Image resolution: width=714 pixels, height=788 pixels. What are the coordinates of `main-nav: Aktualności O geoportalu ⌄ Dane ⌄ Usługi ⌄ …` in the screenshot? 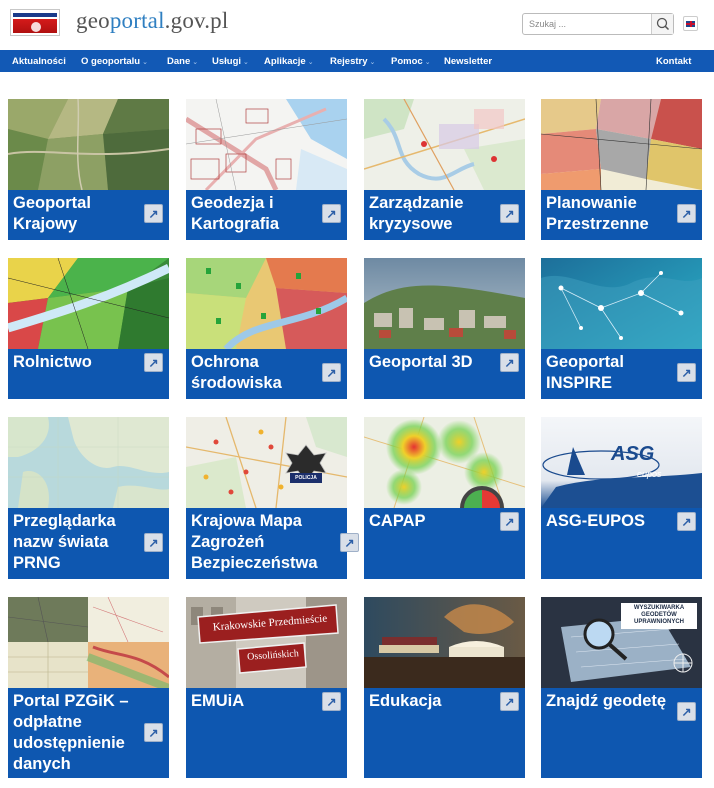 It's located at (357, 61).